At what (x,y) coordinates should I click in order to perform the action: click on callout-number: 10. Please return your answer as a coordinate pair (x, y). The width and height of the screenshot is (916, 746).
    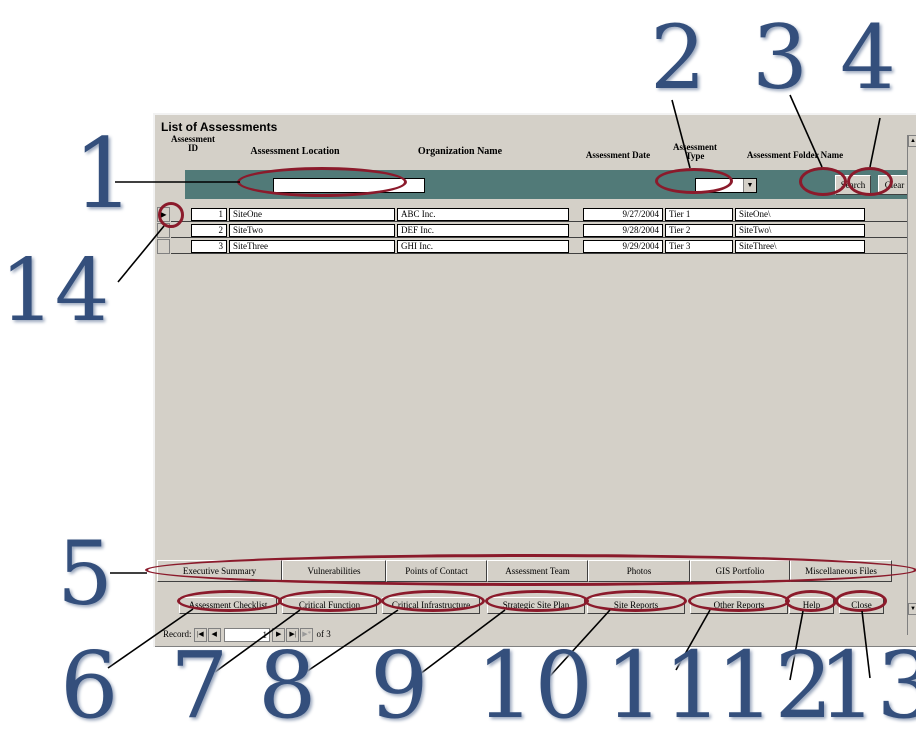
    Looking at the image, I should click on (535, 685).